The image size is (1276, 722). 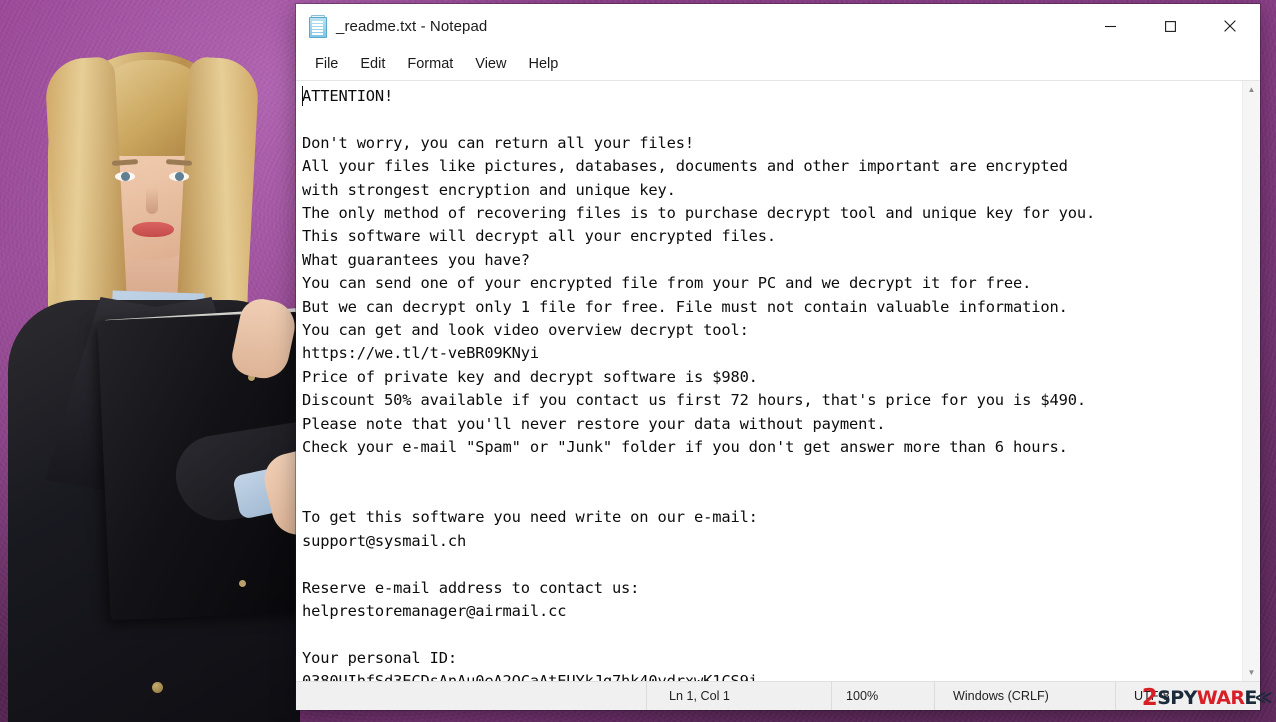 What do you see at coordinates (1251, 89) in the screenshot?
I see `scroll-up-icon: ▲` at bounding box center [1251, 89].